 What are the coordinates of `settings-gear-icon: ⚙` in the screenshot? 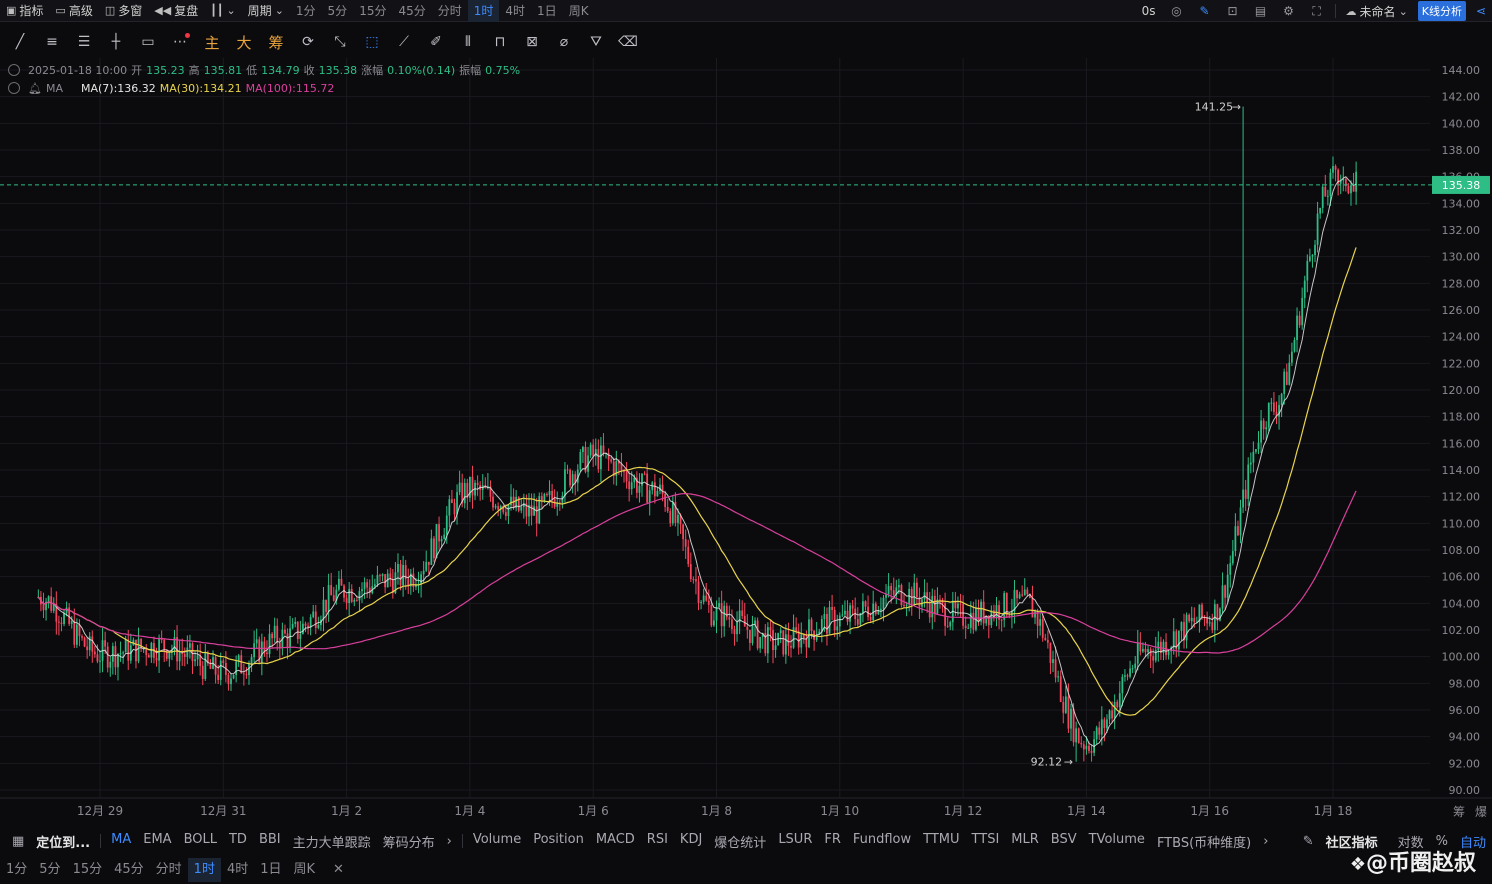 It's located at (1289, 11).